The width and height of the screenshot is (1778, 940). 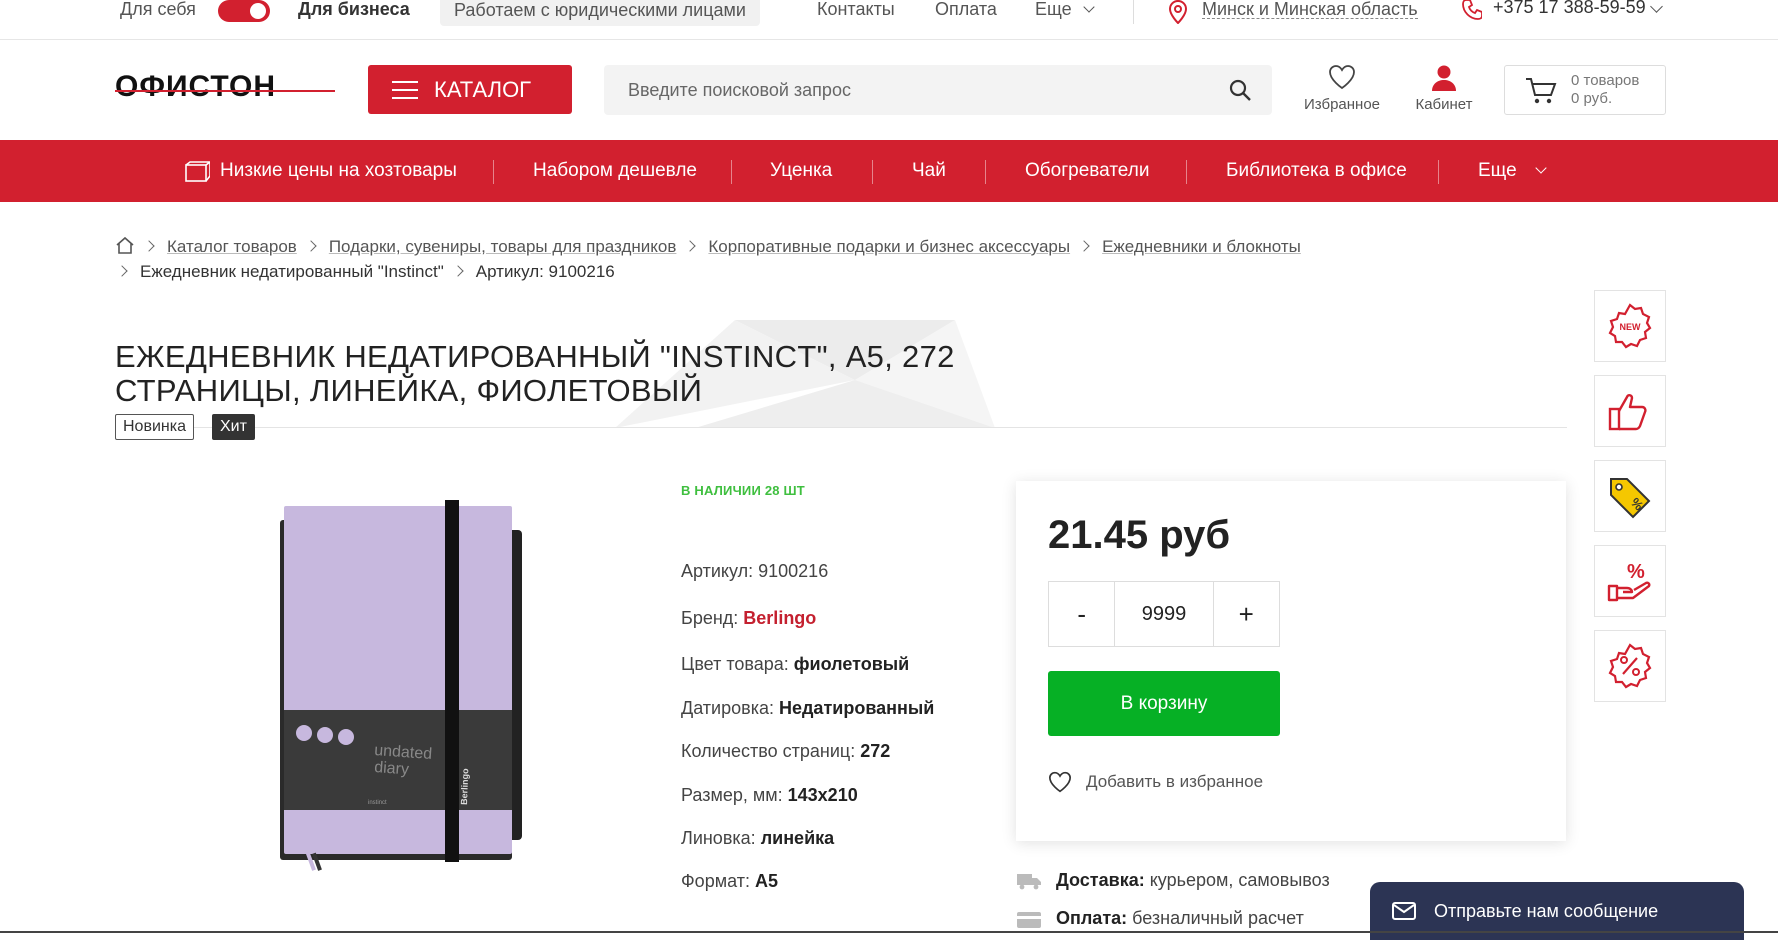 I want to click on prop-value: линейка, so click(x=797, y=838).